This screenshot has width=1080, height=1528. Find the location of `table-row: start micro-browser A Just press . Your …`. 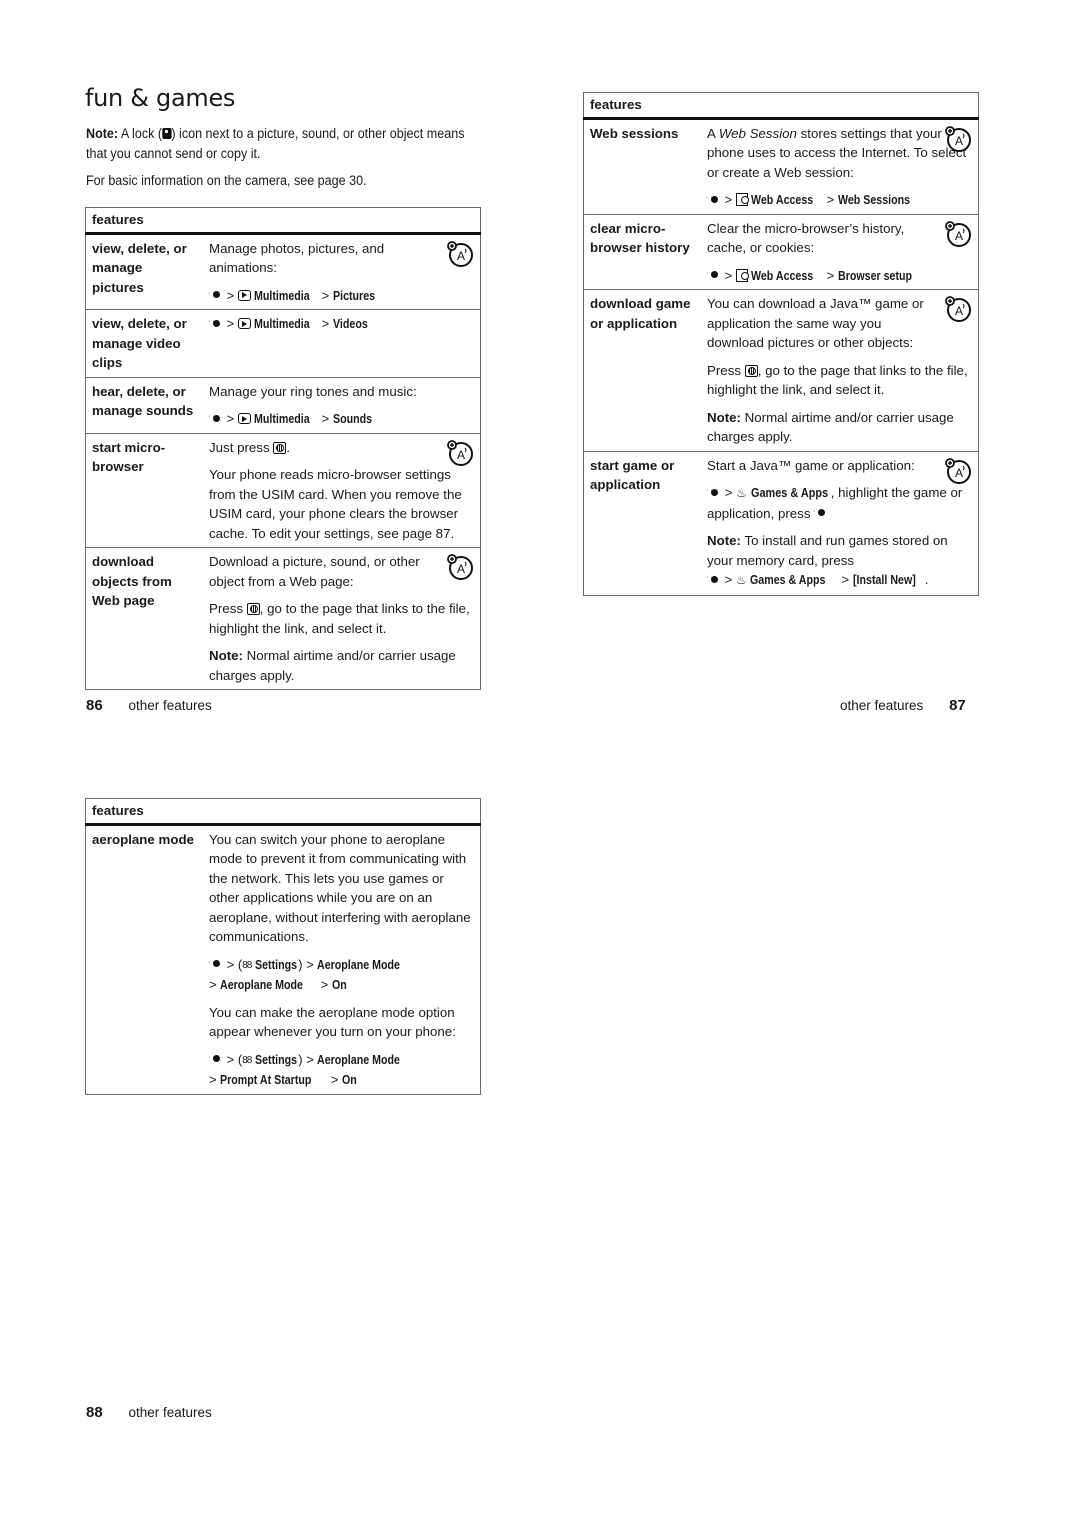

table-row: start micro-browser A Just press . Your … is located at coordinates (283, 490).